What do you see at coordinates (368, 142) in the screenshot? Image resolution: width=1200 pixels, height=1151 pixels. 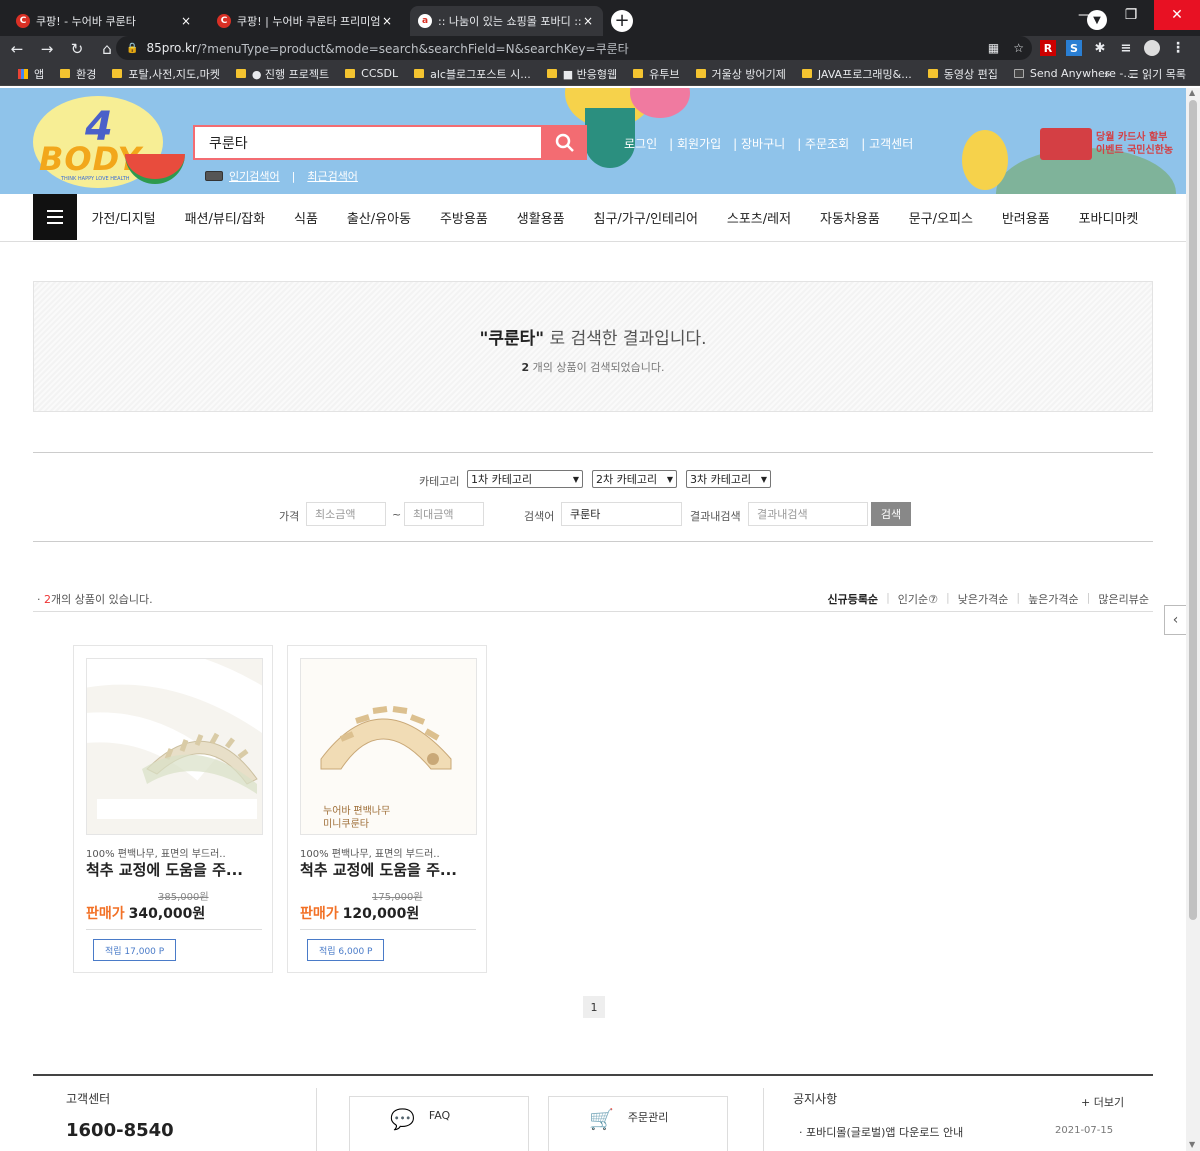 I see `search-input: 쿠룬타` at bounding box center [368, 142].